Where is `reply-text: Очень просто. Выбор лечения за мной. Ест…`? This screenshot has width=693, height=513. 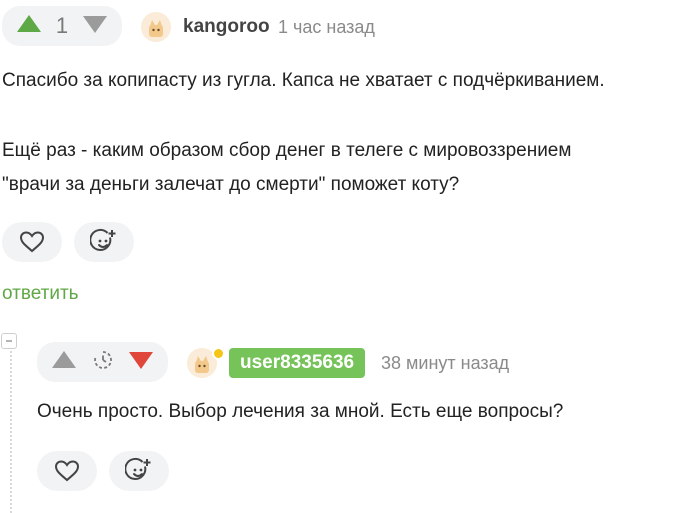
reply-text: Очень просто. Выбор лечения за мной. Ест… is located at coordinates (300, 411).